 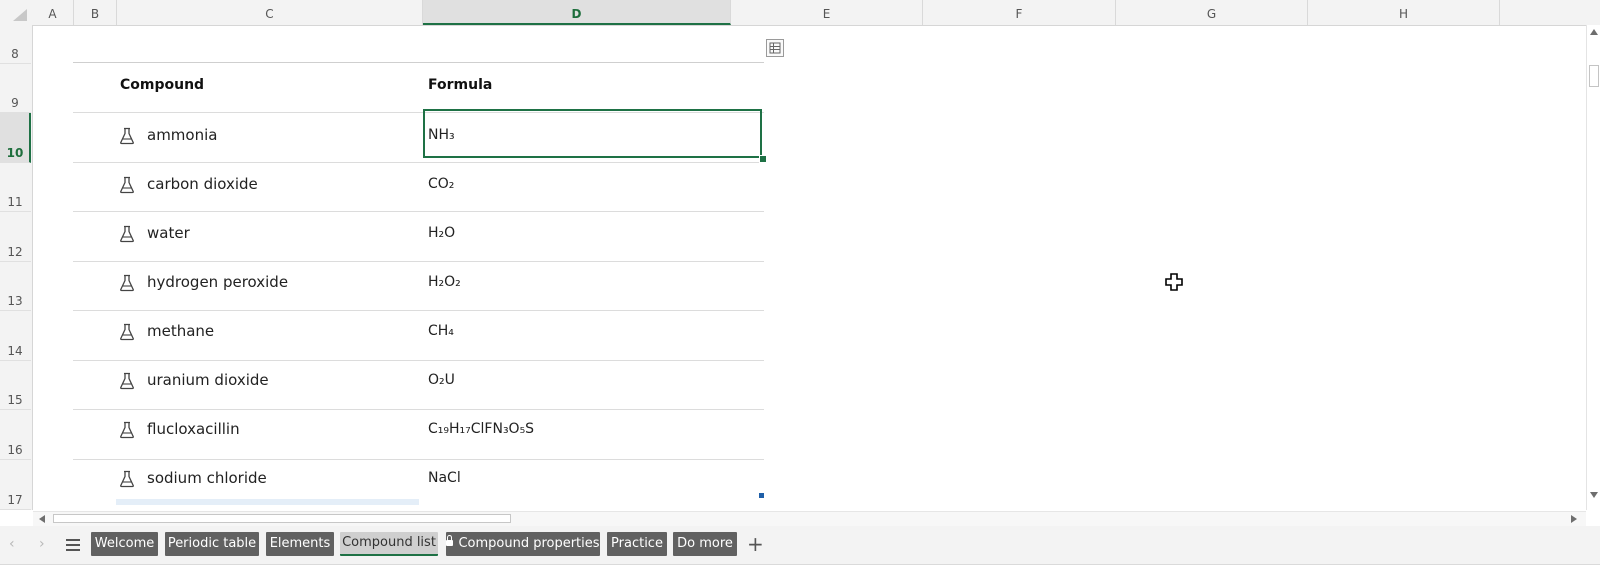 What do you see at coordinates (267, 502) in the screenshot?
I see `next-row-partial` at bounding box center [267, 502].